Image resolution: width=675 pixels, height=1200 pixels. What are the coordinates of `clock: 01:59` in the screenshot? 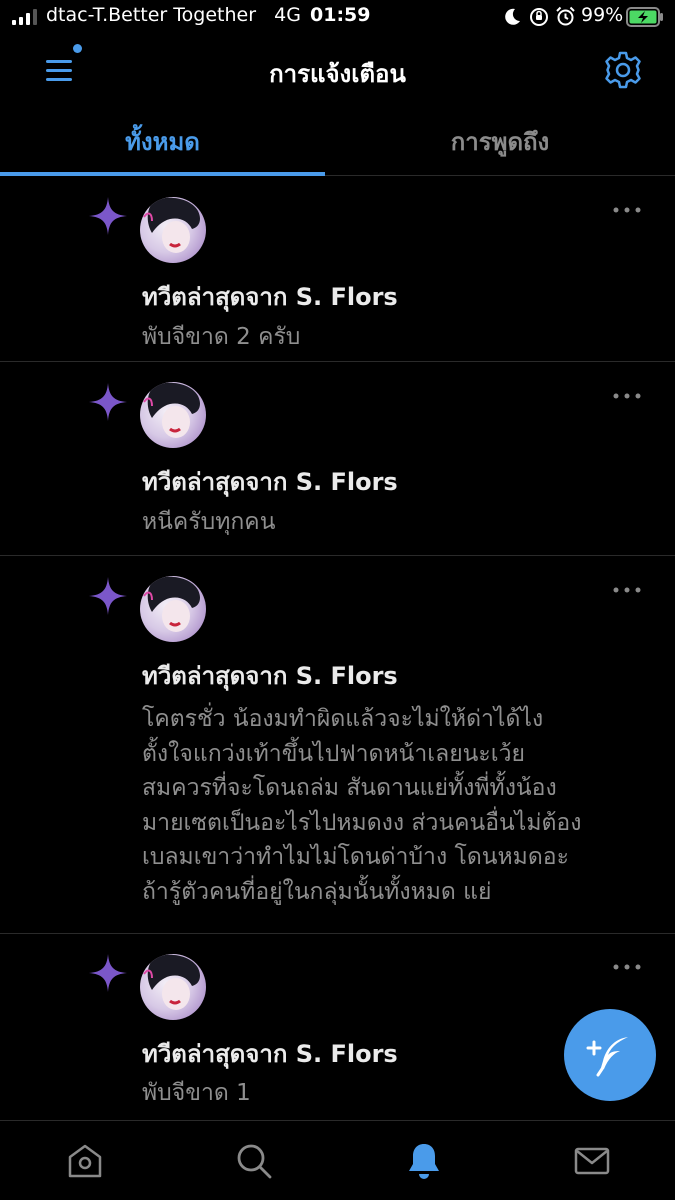 It's located at (340, 15).